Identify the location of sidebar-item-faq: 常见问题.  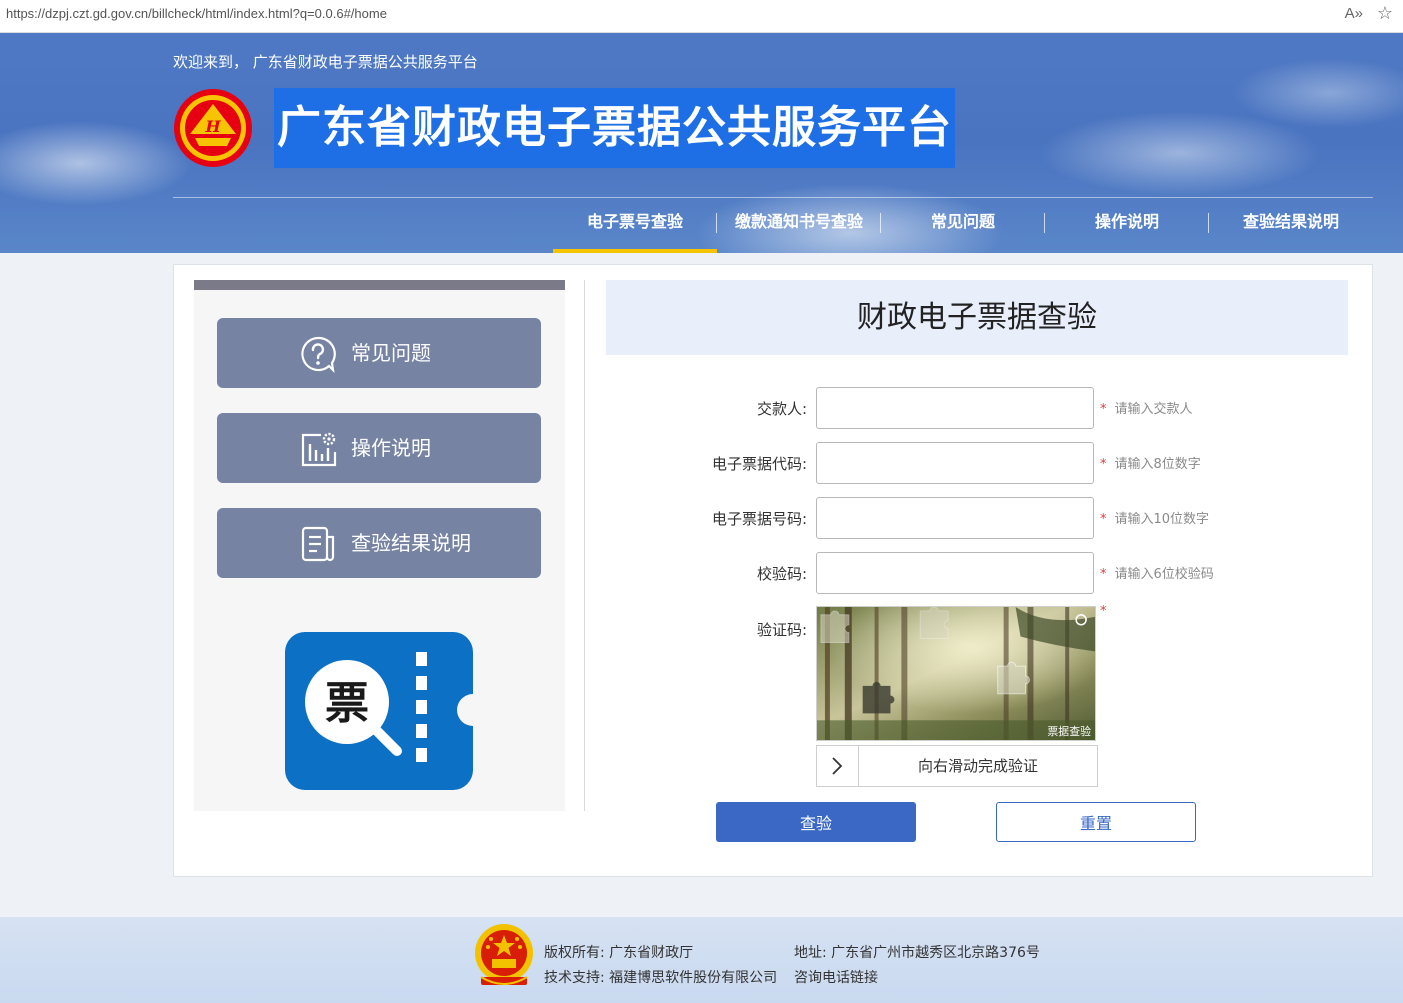
(379, 353).